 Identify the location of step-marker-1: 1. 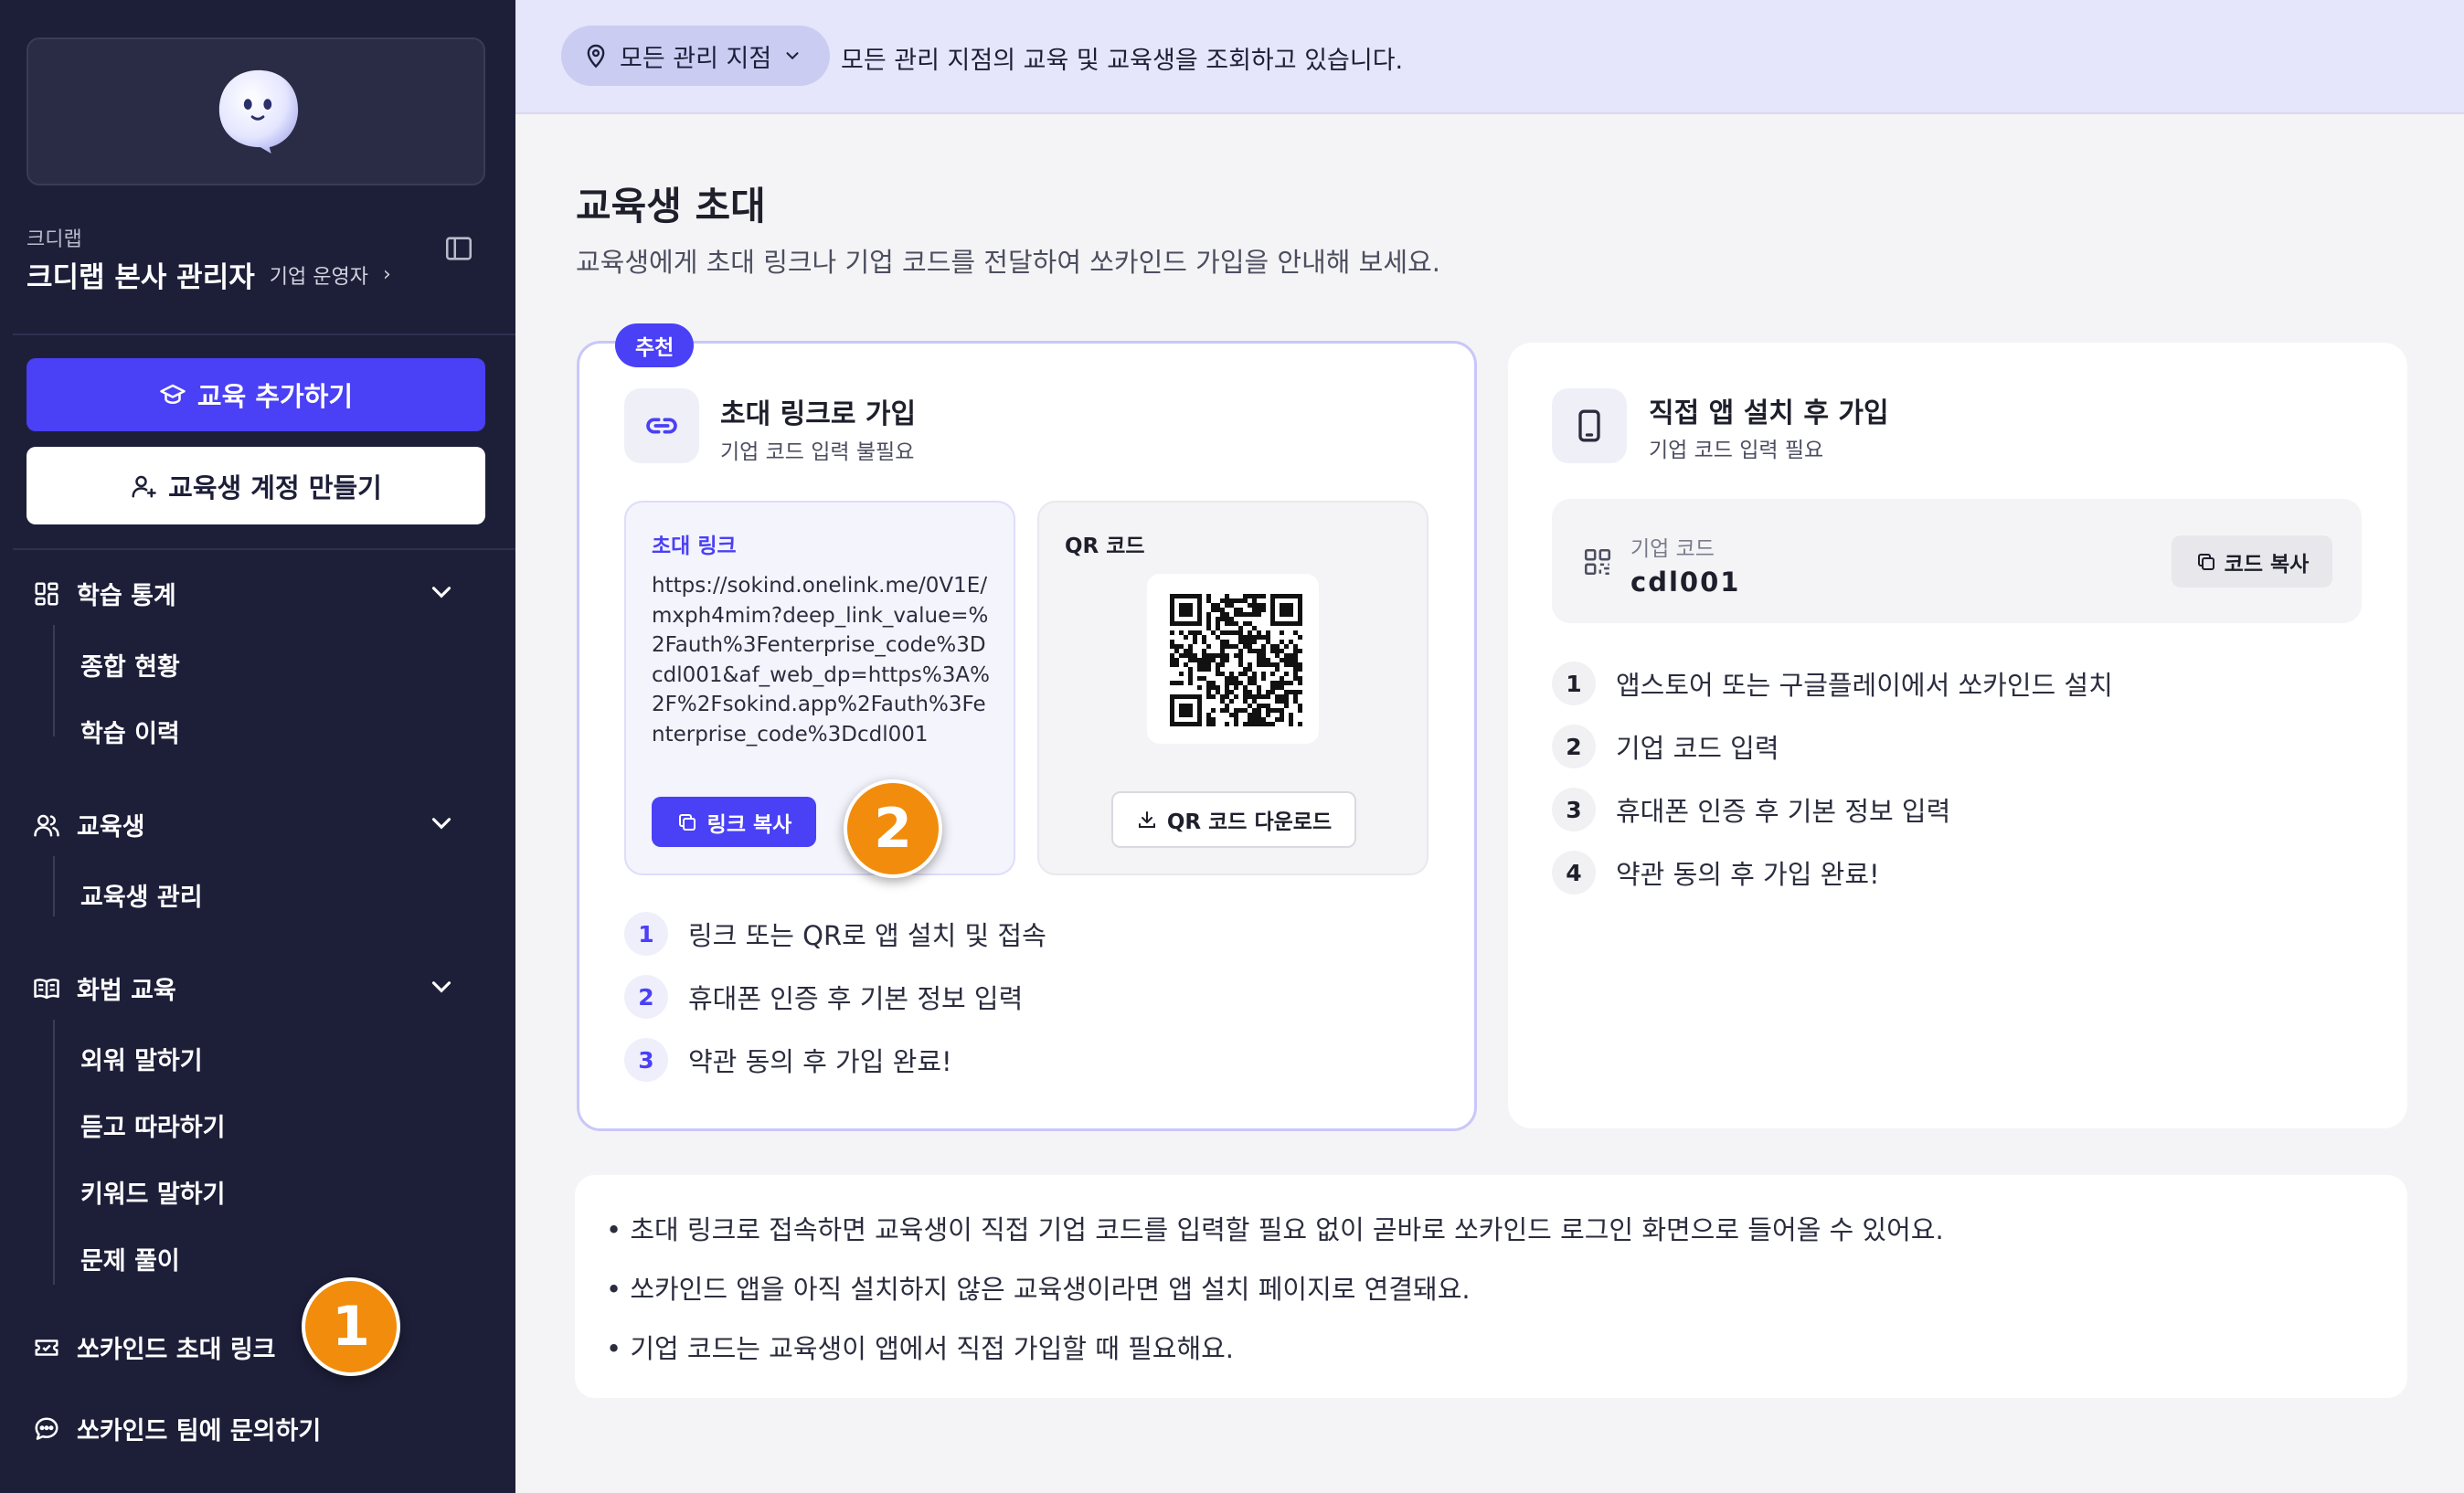
(351, 1327).